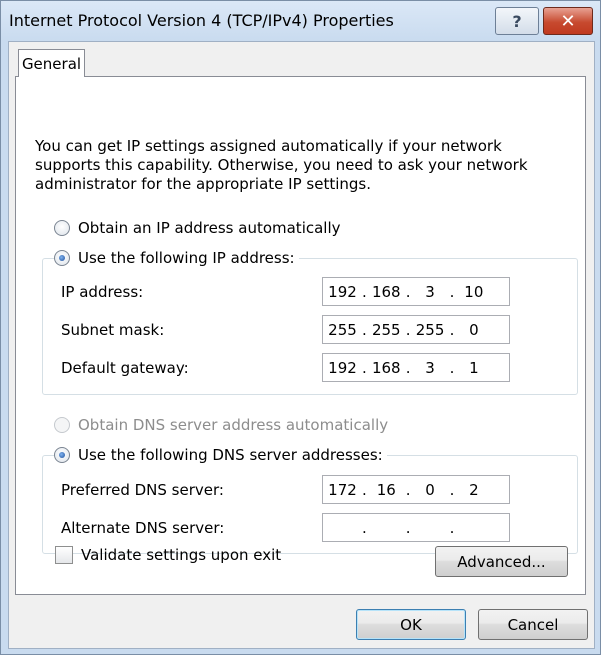 The image size is (601, 655). What do you see at coordinates (416, 489) in the screenshot?
I see `preferred-dns-input: 172. 16. 0. 2` at bounding box center [416, 489].